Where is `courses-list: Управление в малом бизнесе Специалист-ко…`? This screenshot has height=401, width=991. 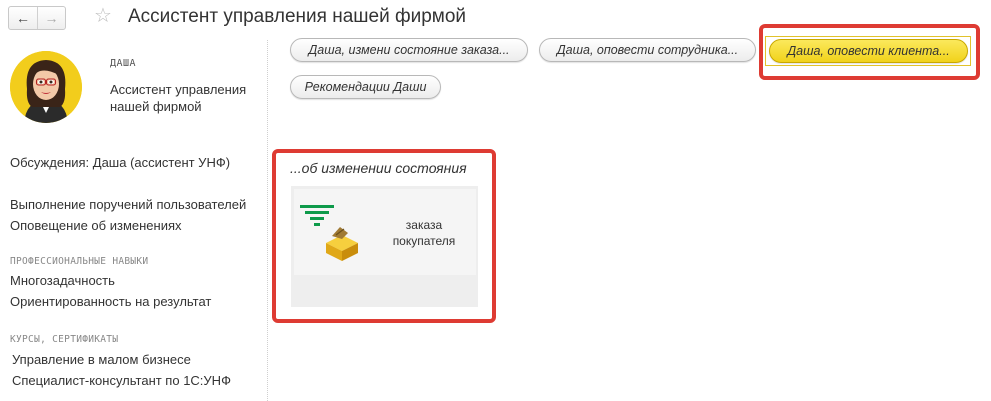
courses-list: Управление в малом бизнесе Специалист-ко… is located at coordinates (121, 370).